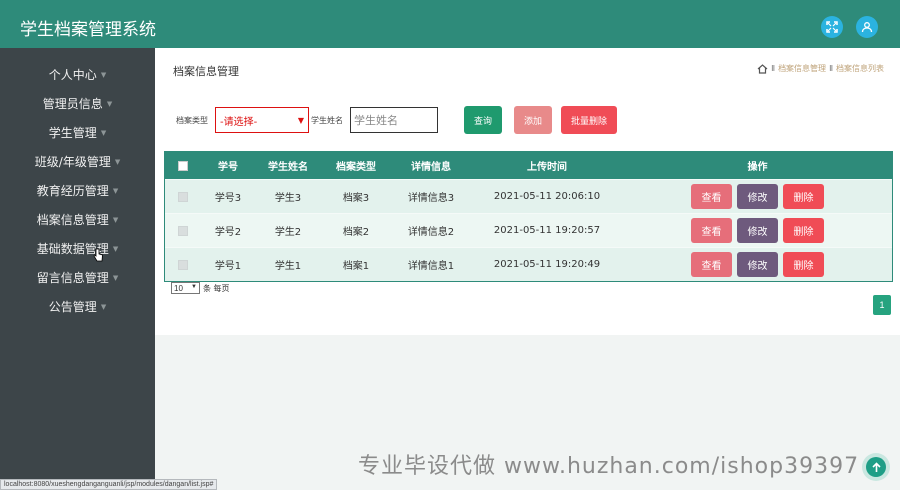 The width and height of the screenshot is (900, 490). I want to click on sidebar-item-label: 档案信息管理, so click(72, 220).